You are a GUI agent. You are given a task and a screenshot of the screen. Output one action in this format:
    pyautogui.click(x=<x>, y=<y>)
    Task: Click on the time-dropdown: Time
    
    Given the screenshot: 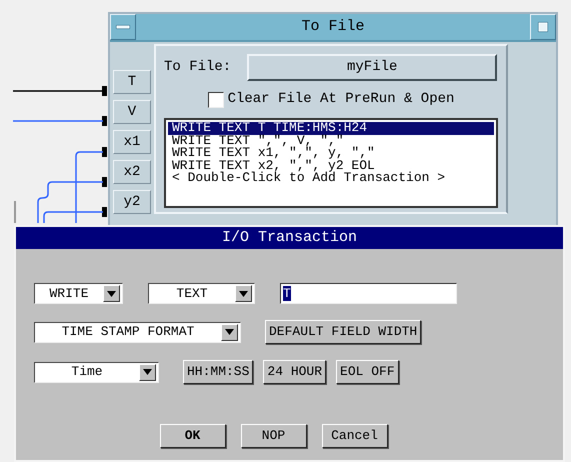 What is the action you would take?
    pyautogui.click(x=96, y=372)
    